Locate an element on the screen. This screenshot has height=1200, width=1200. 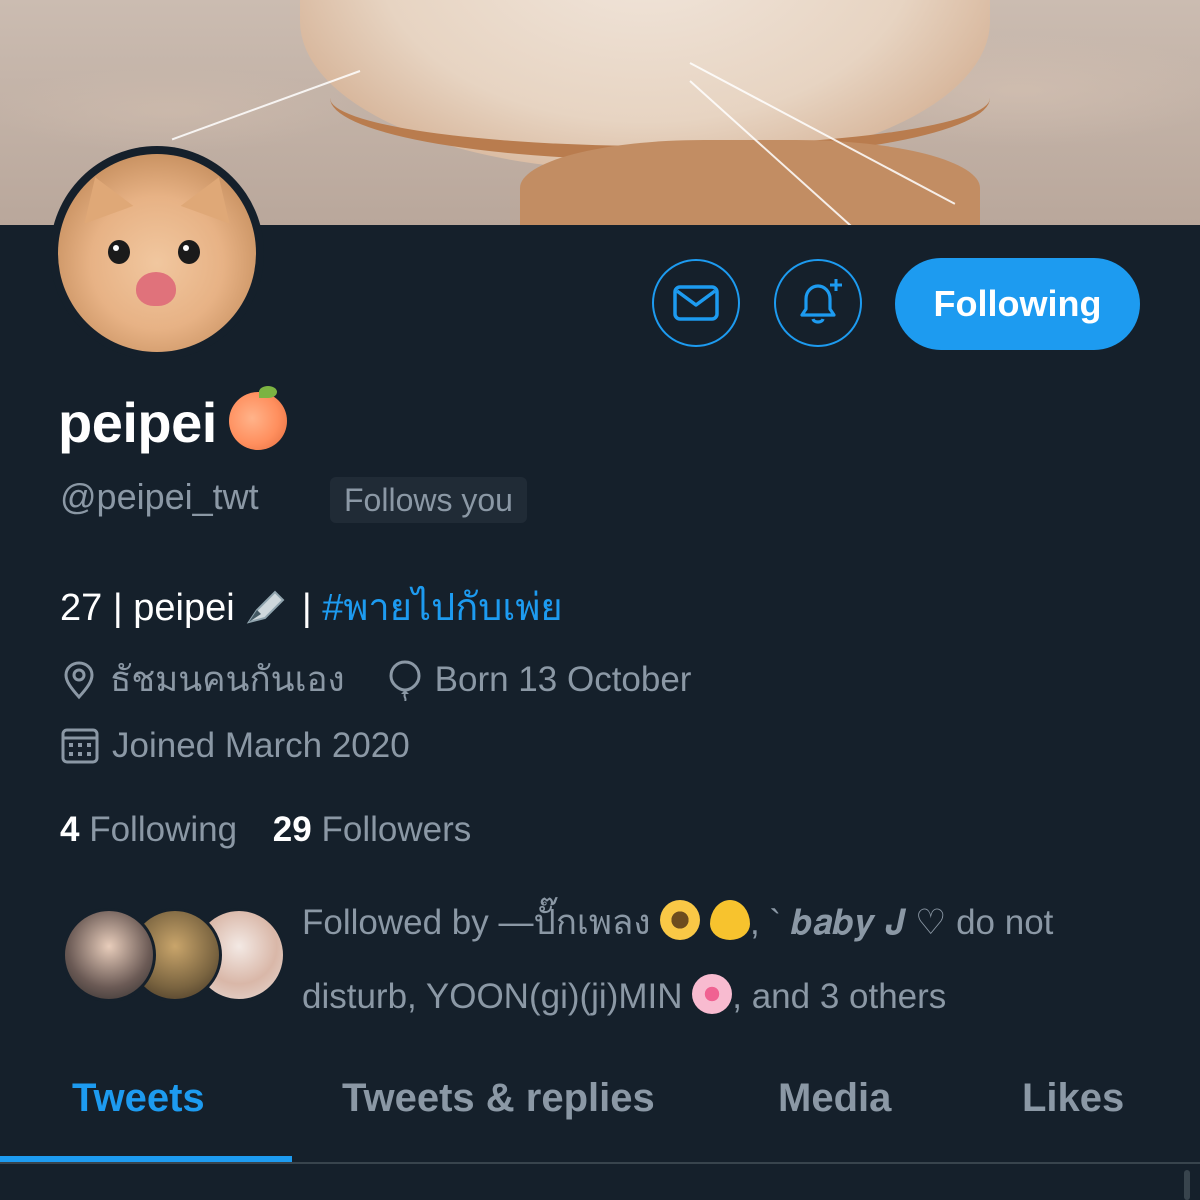
profile-tabs: Tweets Tweets & replies Media Likes is located at coordinates (600, 1112).